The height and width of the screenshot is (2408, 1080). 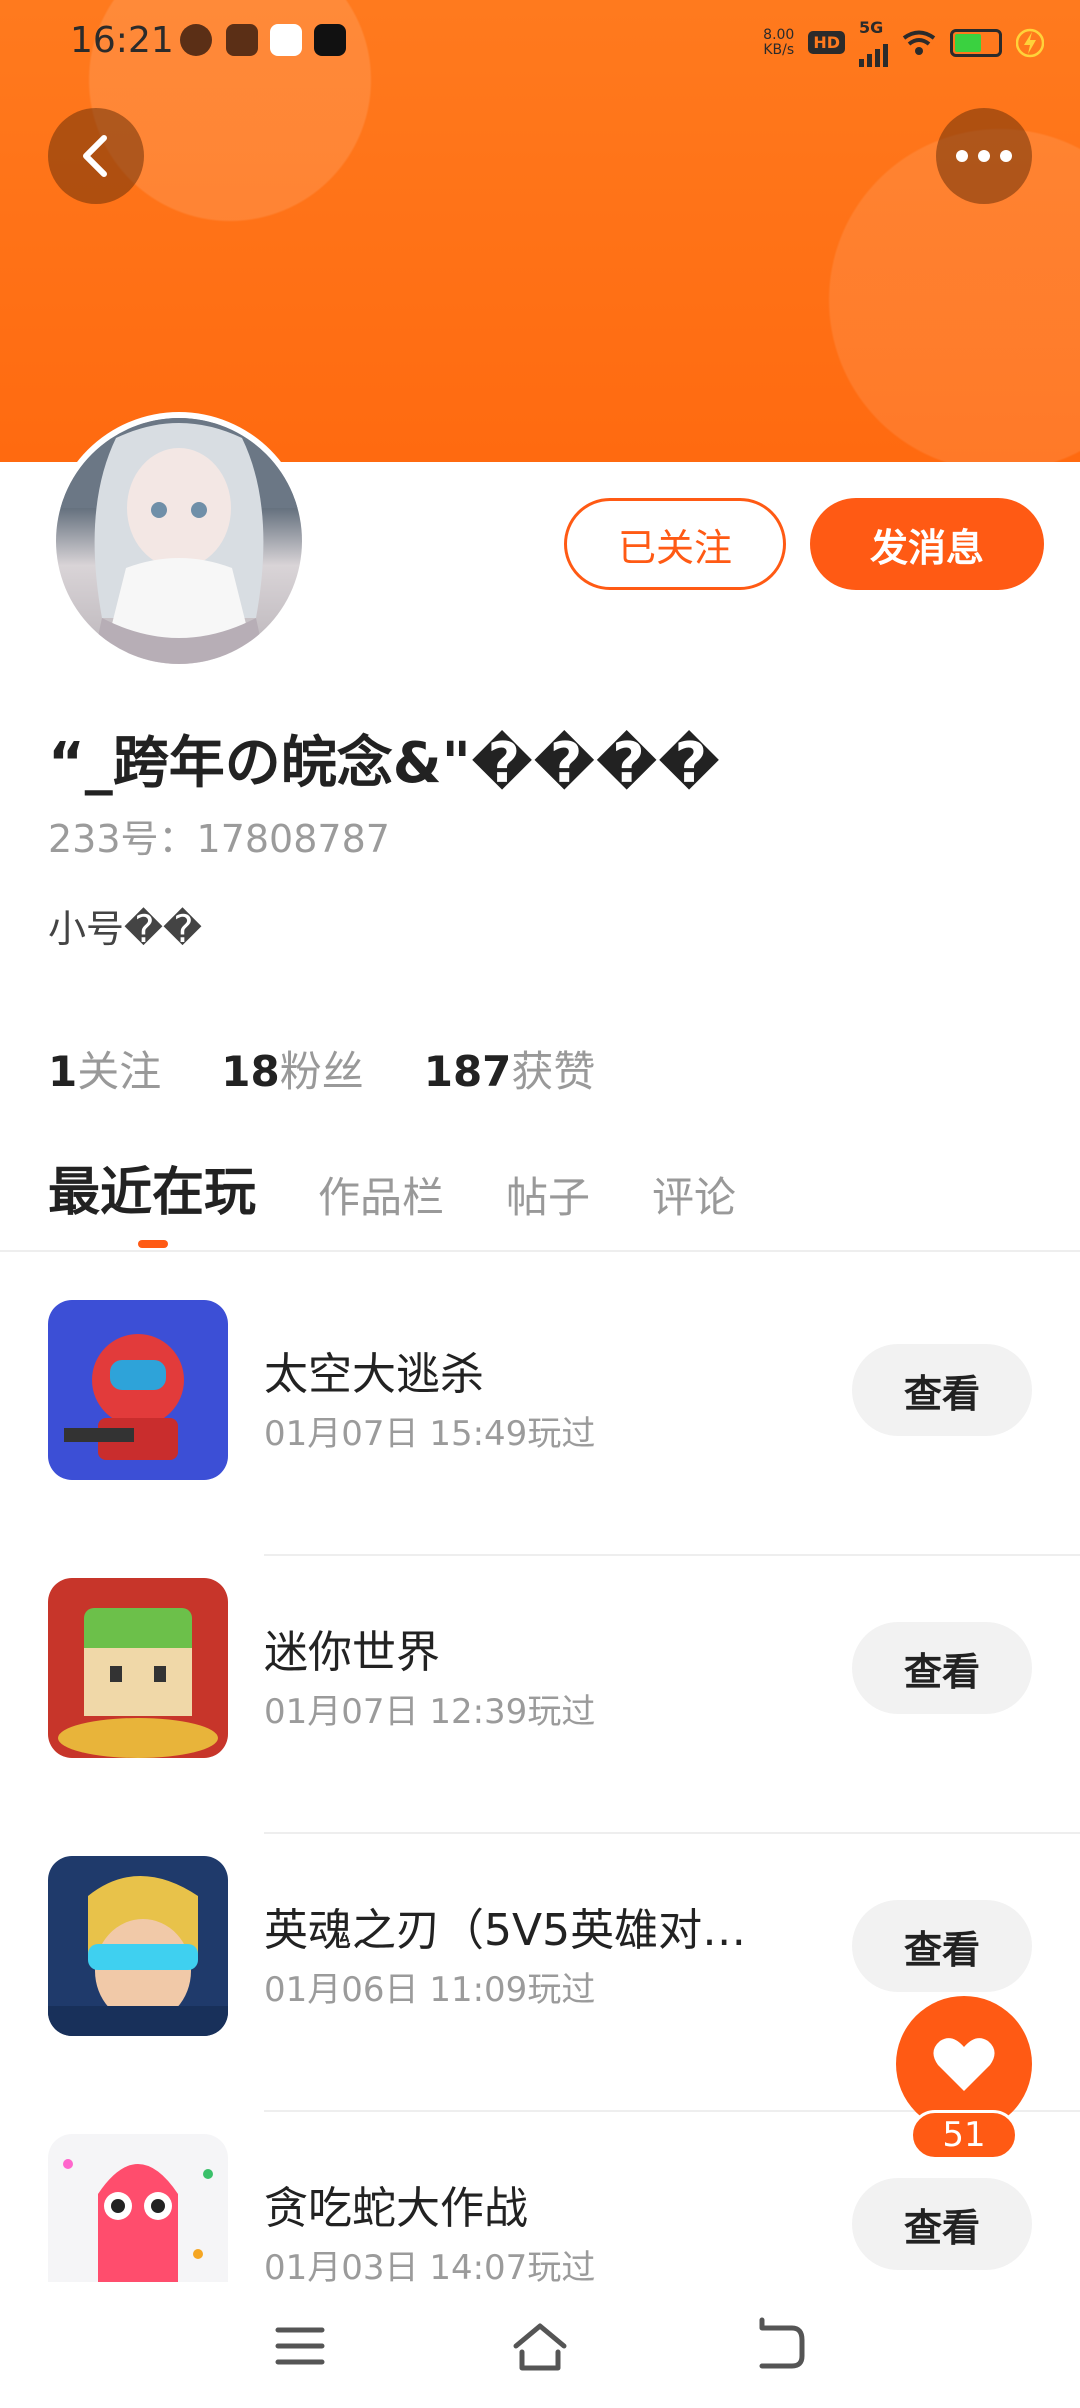 I want to click on menu-icon, so click(x=300, y=2346).